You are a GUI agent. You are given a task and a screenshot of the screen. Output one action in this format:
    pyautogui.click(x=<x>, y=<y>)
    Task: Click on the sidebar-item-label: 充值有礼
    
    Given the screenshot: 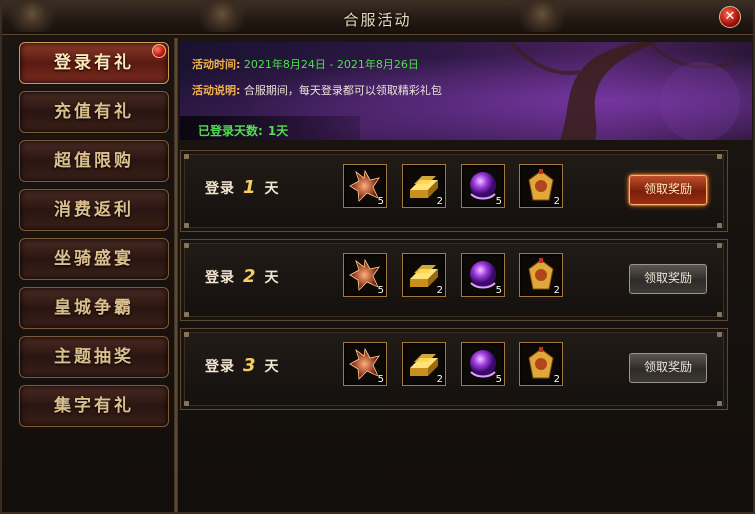 What is the action you would take?
    pyautogui.click(x=94, y=112)
    